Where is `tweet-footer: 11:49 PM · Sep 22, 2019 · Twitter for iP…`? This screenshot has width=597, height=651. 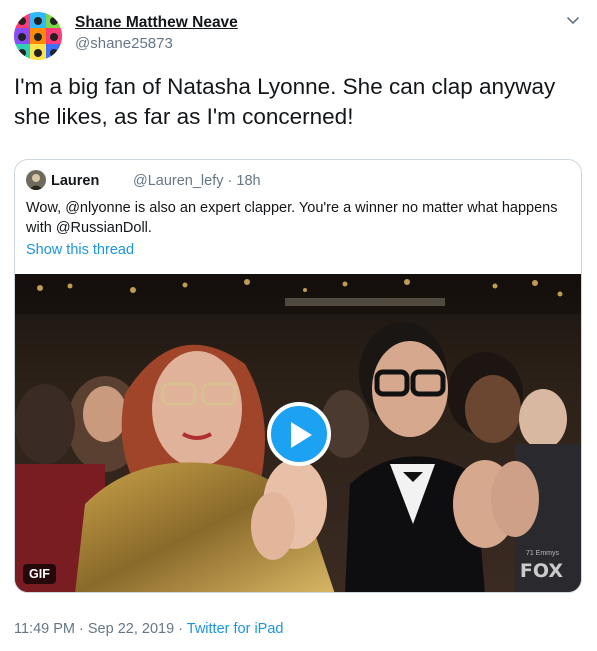
tweet-footer: 11:49 PM · Sep 22, 2019 · Twitter for iP… is located at coordinates (148, 629).